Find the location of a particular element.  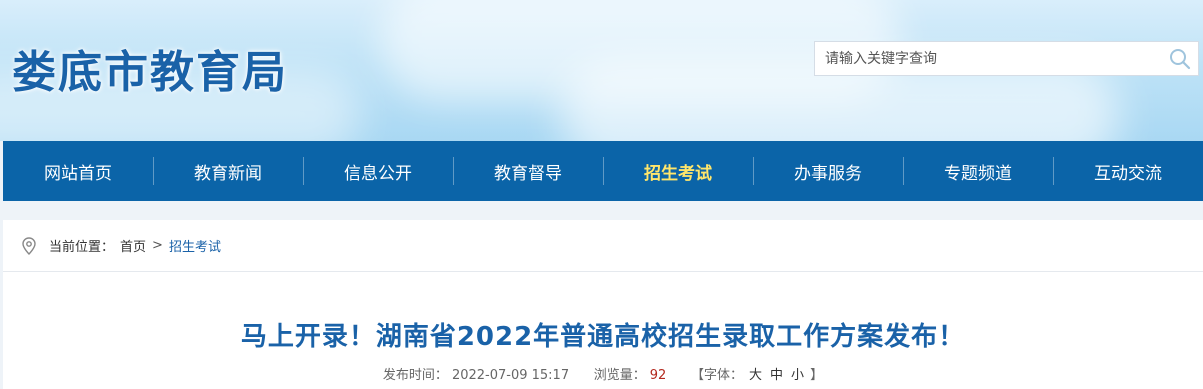

search-box is located at coordinates (1006, 58).